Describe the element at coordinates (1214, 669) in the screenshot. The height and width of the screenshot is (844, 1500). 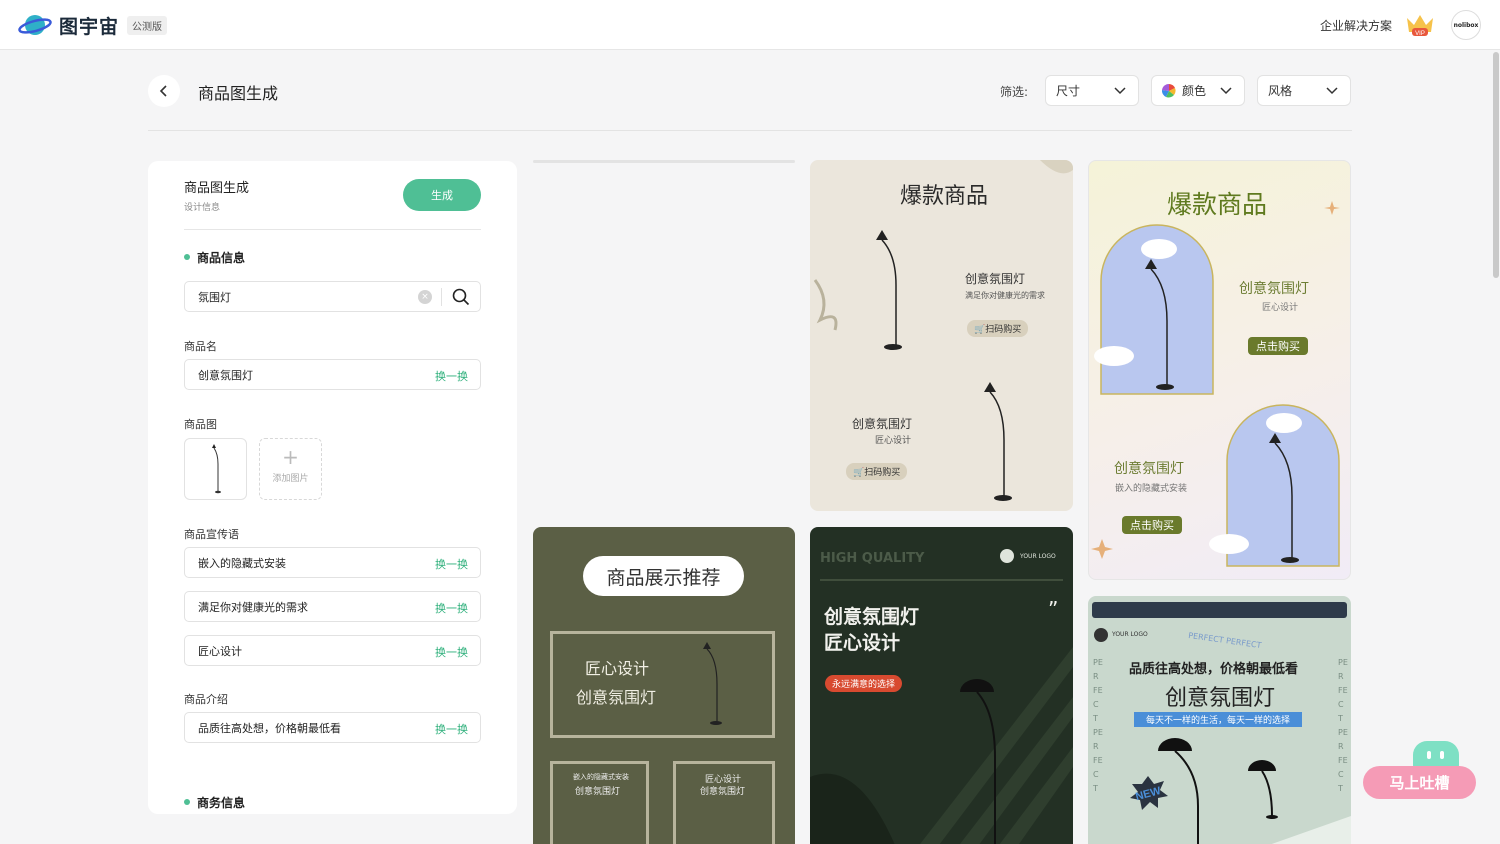
I see `card-line-1: 品质往高处想，价格朝最低看` at that location.